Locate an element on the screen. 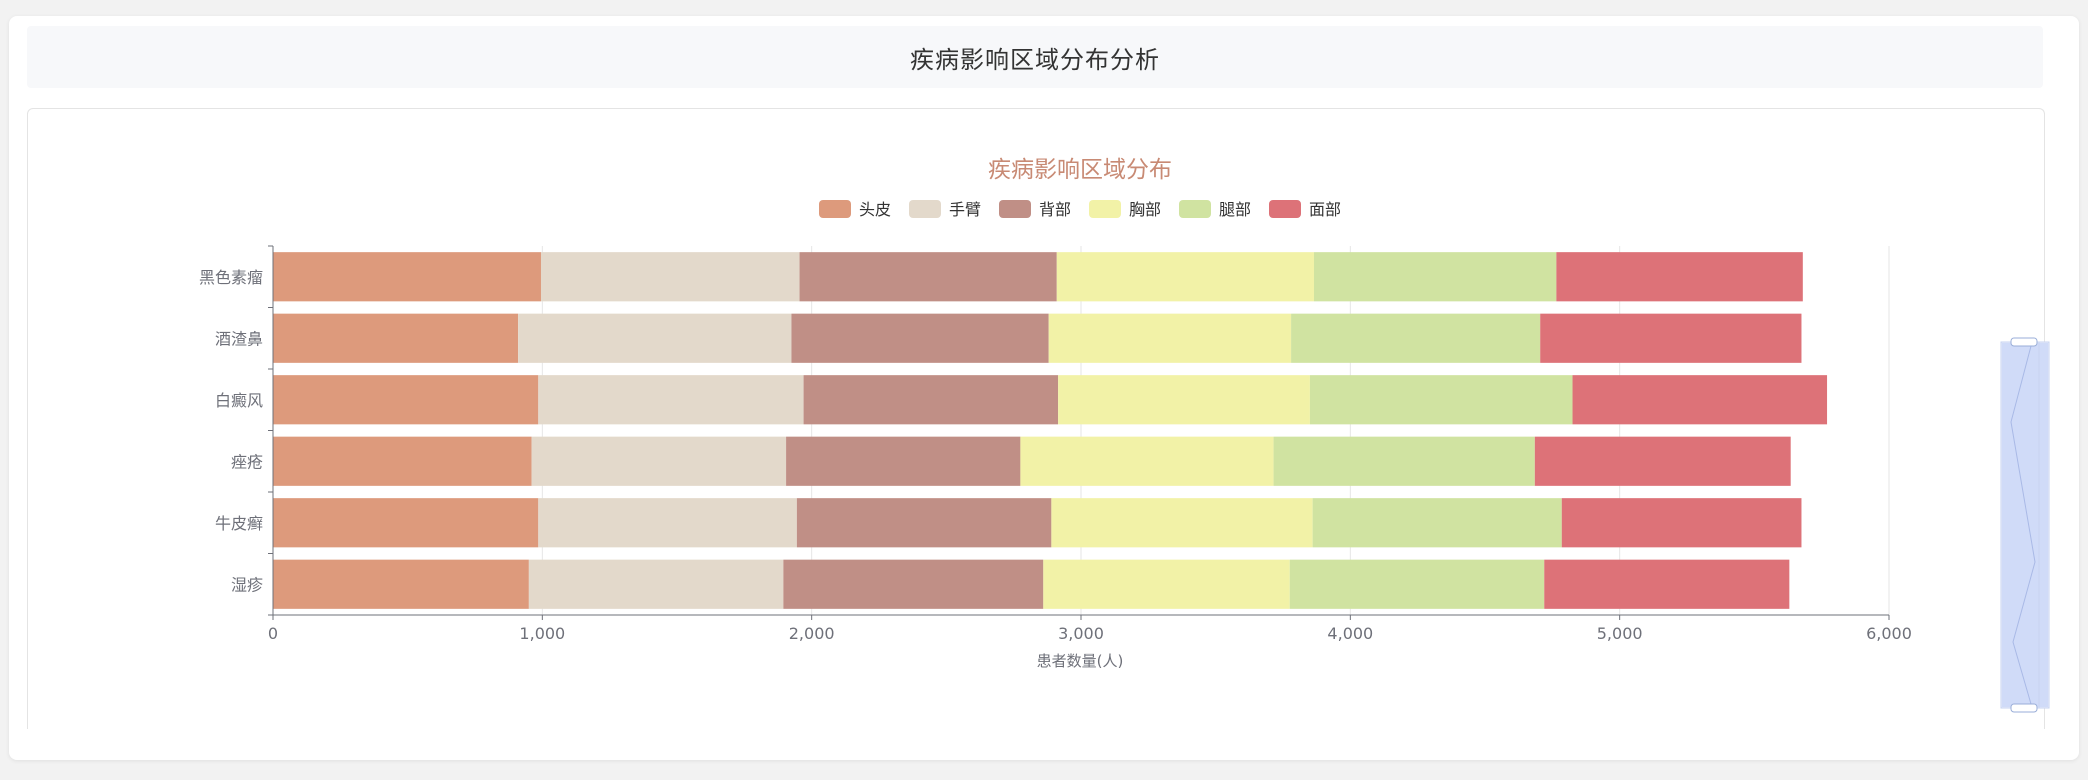 The image size is (2088, 780). y-tick-label: 白癜风 is located at coordinates (239, 400).